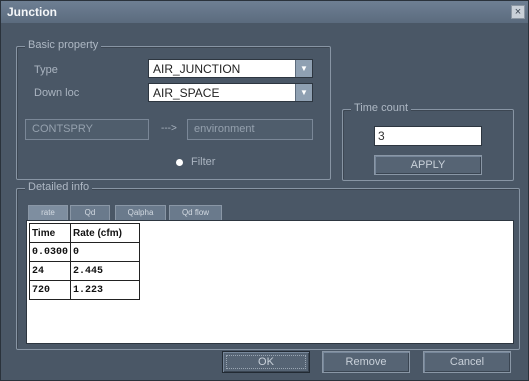  I want to click on table-cell: 720, so click(50, 290).